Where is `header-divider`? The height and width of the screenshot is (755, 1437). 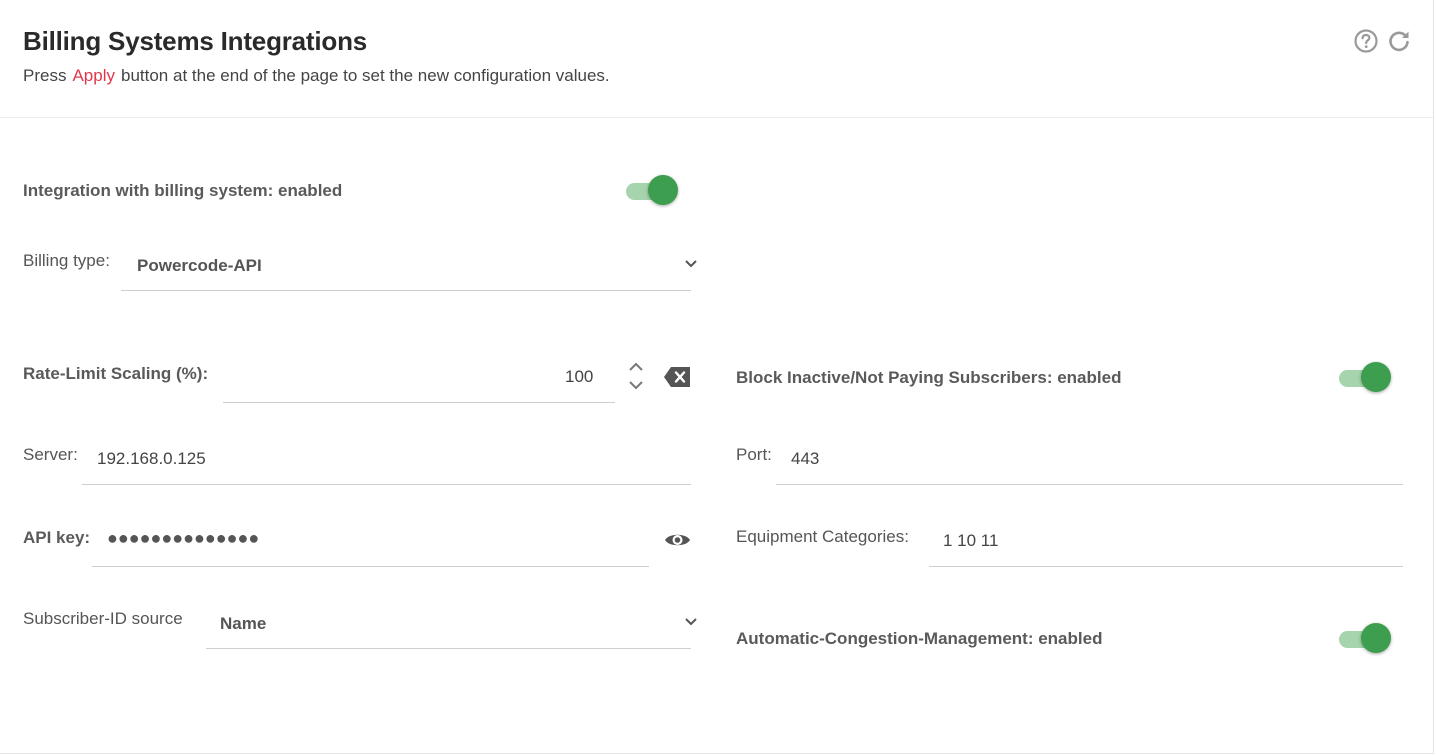
header-divider is located at coordinates (716, 117).